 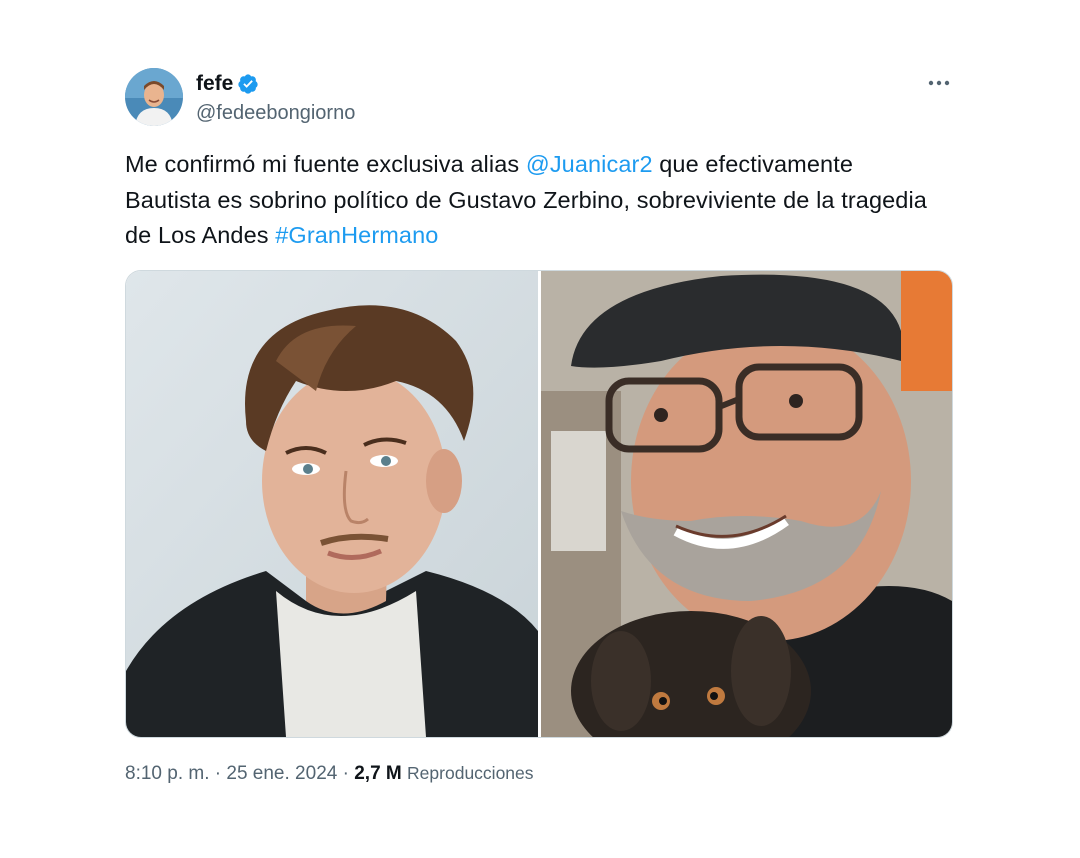 What do you see at coordinates (356, 235) in the screenshot?
I see `hashtag-link: #GranHermano` at bounding box center [356, 235].